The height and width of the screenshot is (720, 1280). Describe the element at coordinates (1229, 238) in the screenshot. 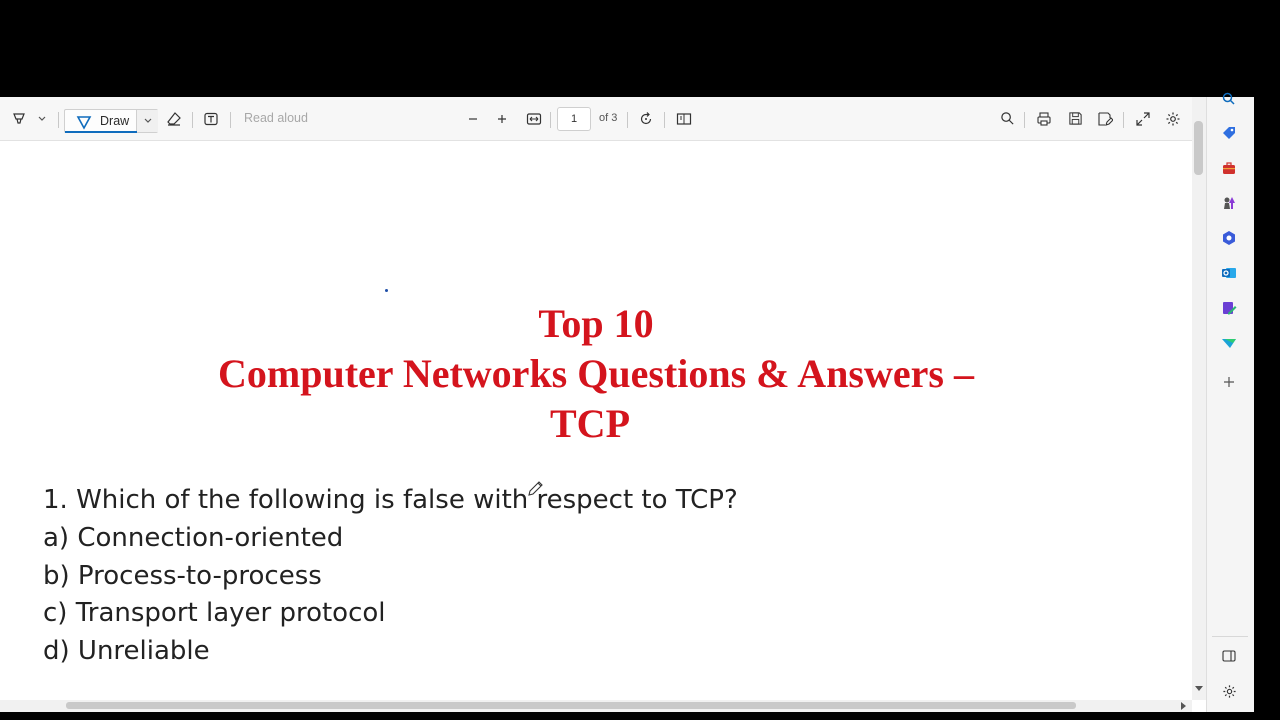

I see `copilot-icon` at that location.